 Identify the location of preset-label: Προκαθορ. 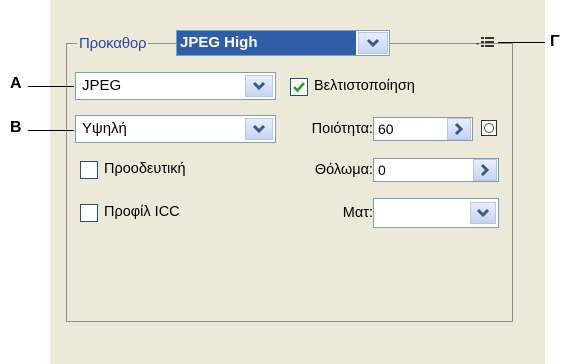
(113, 43).